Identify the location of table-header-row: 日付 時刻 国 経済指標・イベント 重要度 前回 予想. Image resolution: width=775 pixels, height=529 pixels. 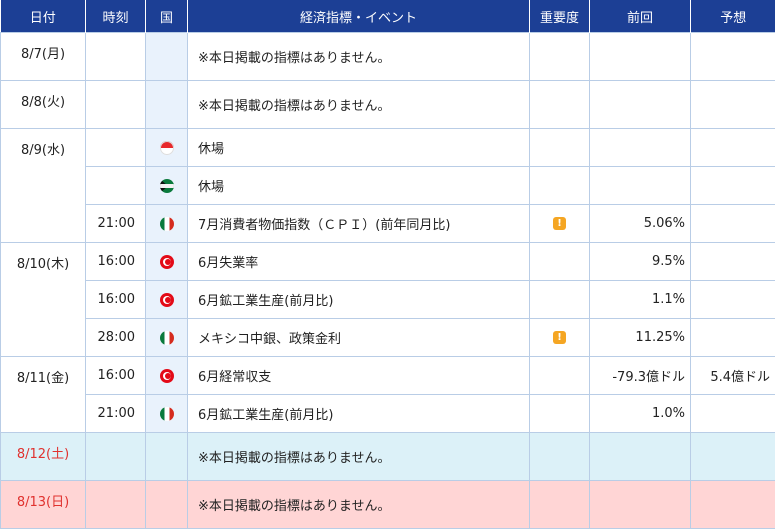
(388, 16).